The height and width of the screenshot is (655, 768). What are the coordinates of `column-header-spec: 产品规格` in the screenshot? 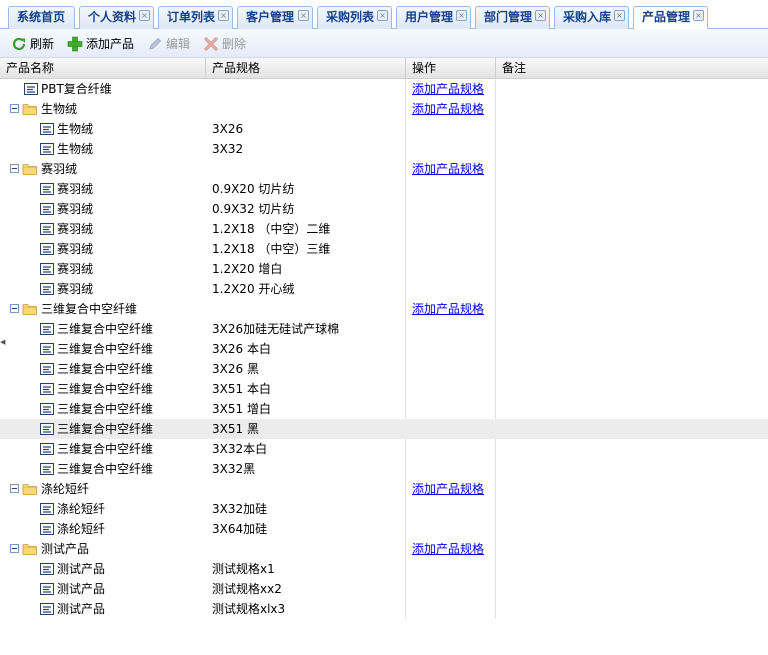 It's located at (306, 68).